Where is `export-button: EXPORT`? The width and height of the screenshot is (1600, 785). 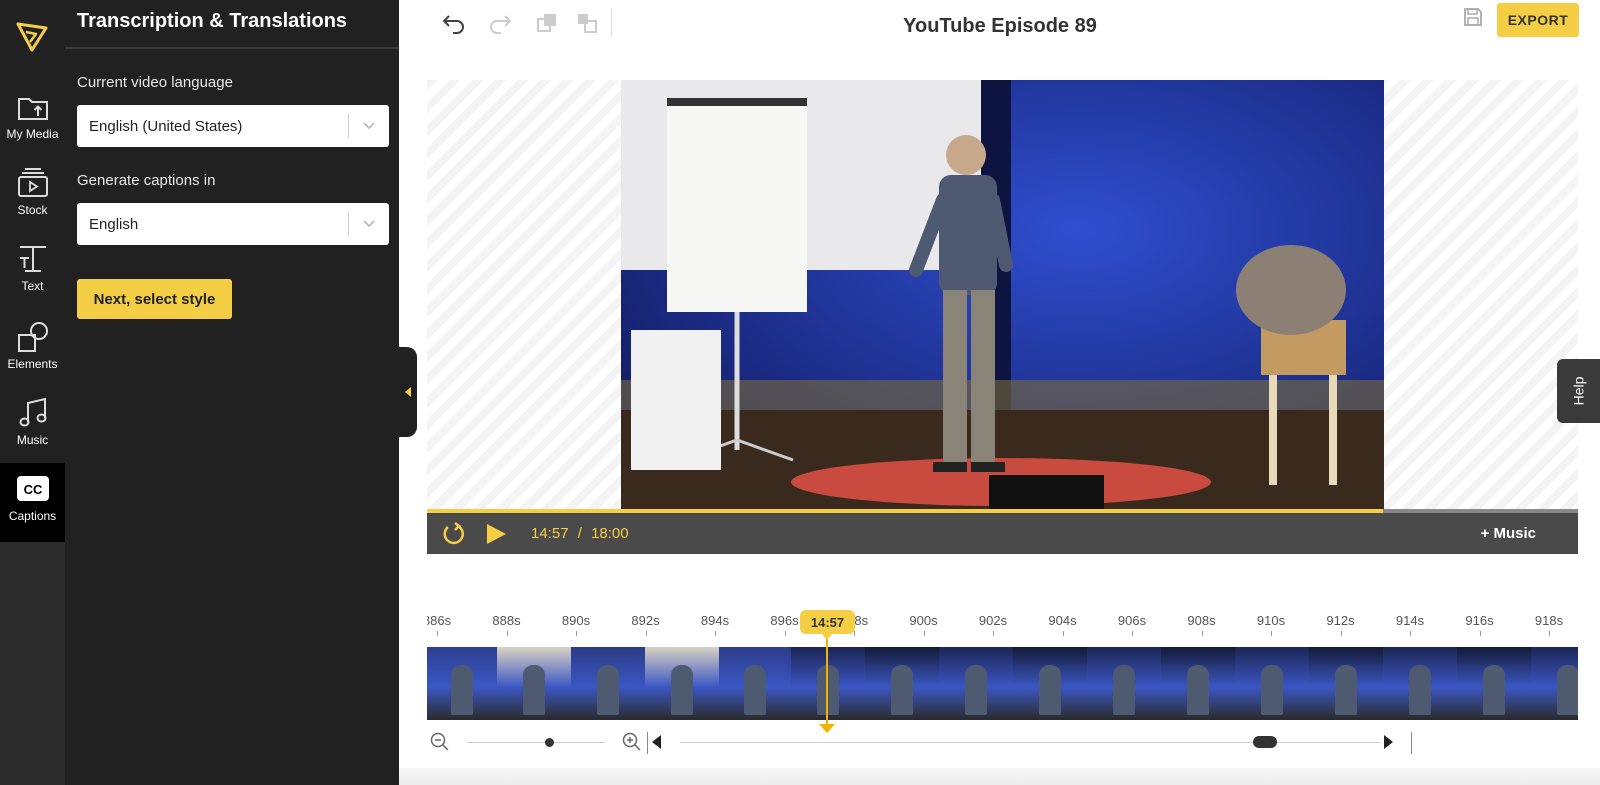 export-button: EXPORT is located at coordinates (1538, 20).